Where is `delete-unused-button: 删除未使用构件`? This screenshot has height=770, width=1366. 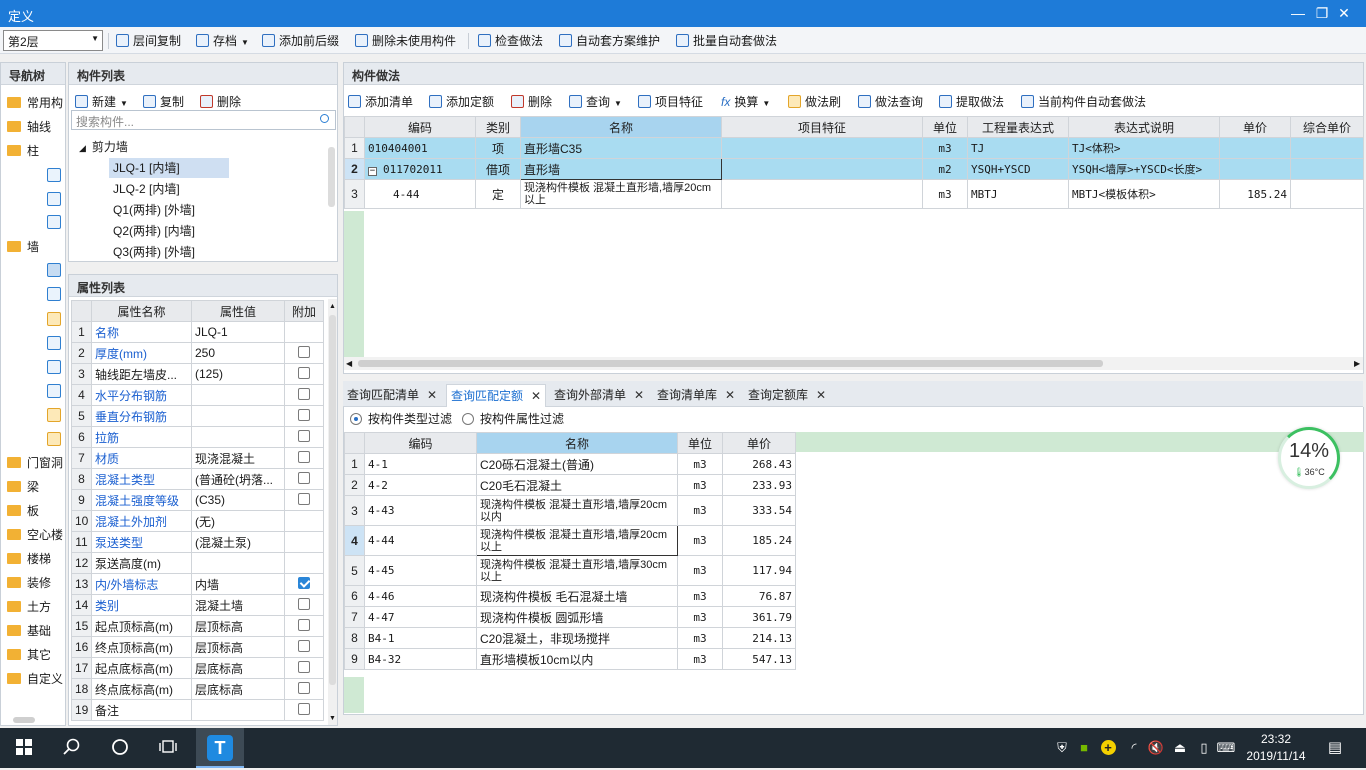 delete-unused-button: 删除未使用构件 is located at coordinates (405, 41).